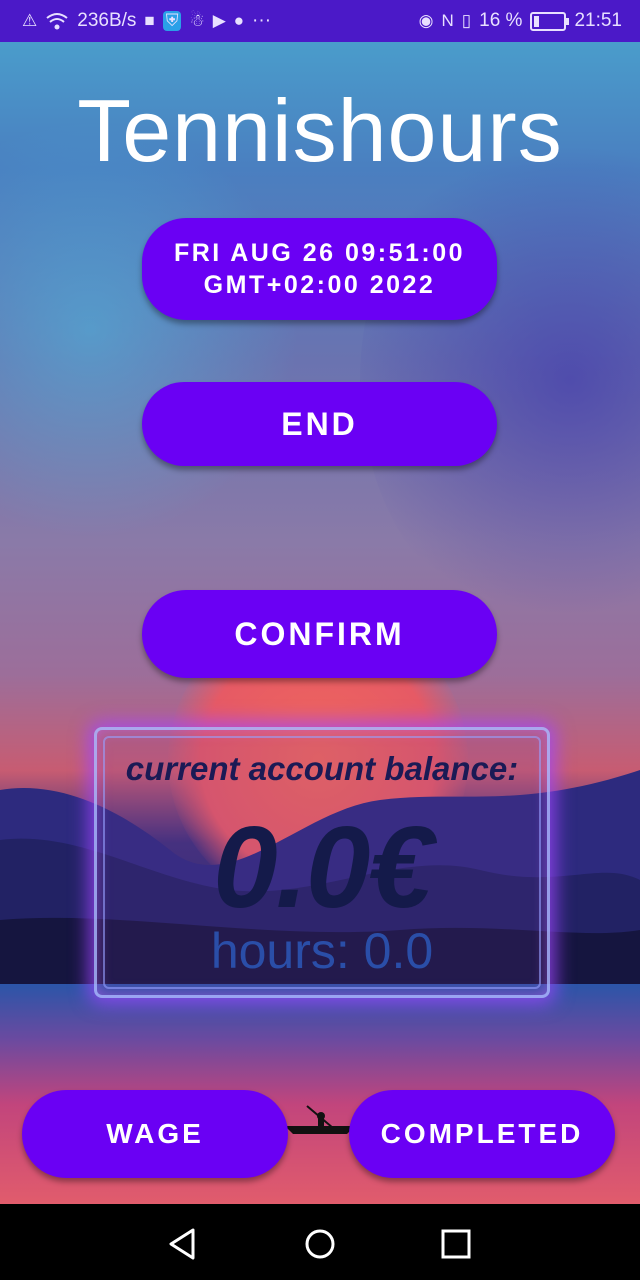  What do you see at coordinates (322, 951) in the screenshot?
I see `hours-value: hours: 0.0` at bounding box center [322, 951].